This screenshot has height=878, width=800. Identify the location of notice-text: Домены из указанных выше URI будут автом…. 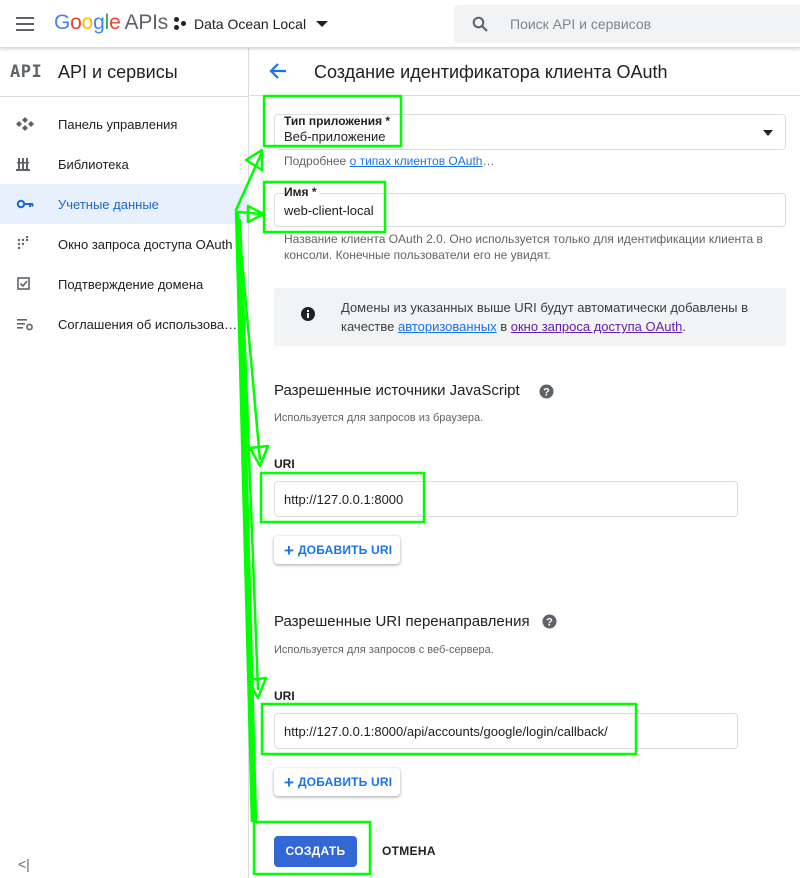
(544, 317).